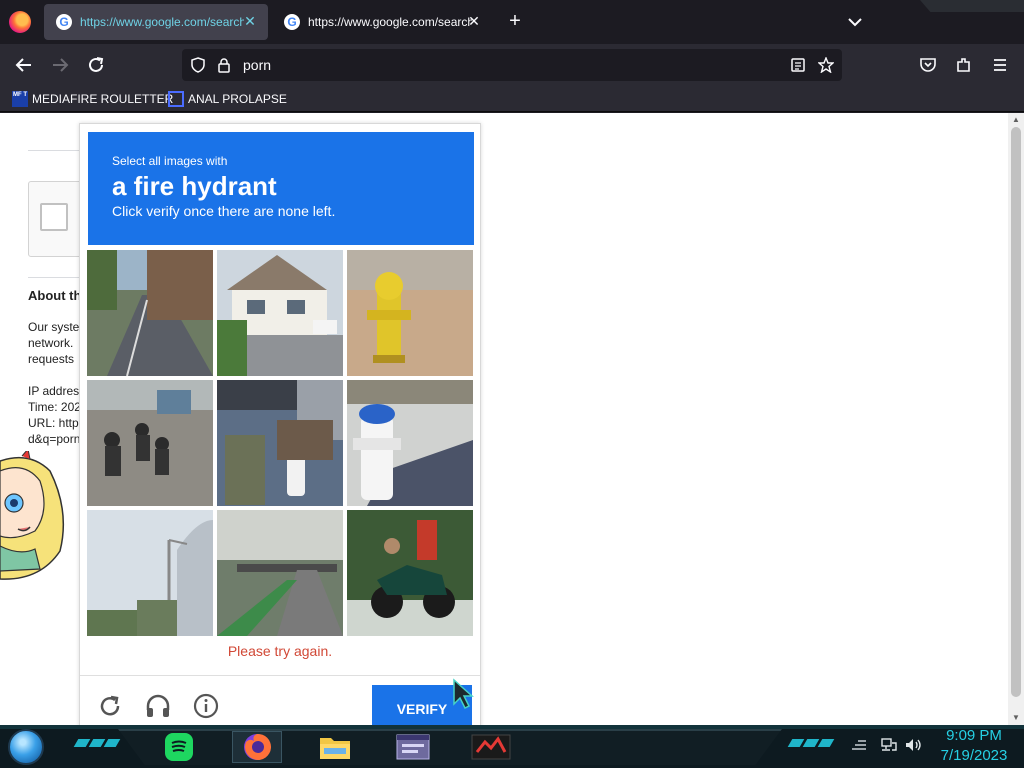  I want to click on white-hydrant-bin-image, so click(280, 443).